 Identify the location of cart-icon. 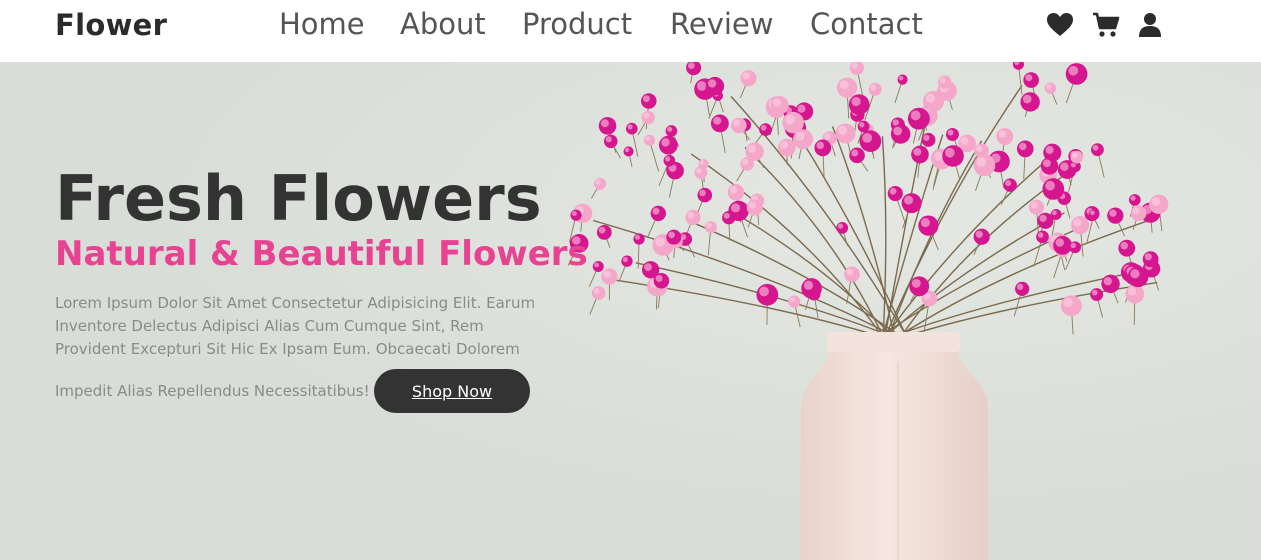
(1106, 27).